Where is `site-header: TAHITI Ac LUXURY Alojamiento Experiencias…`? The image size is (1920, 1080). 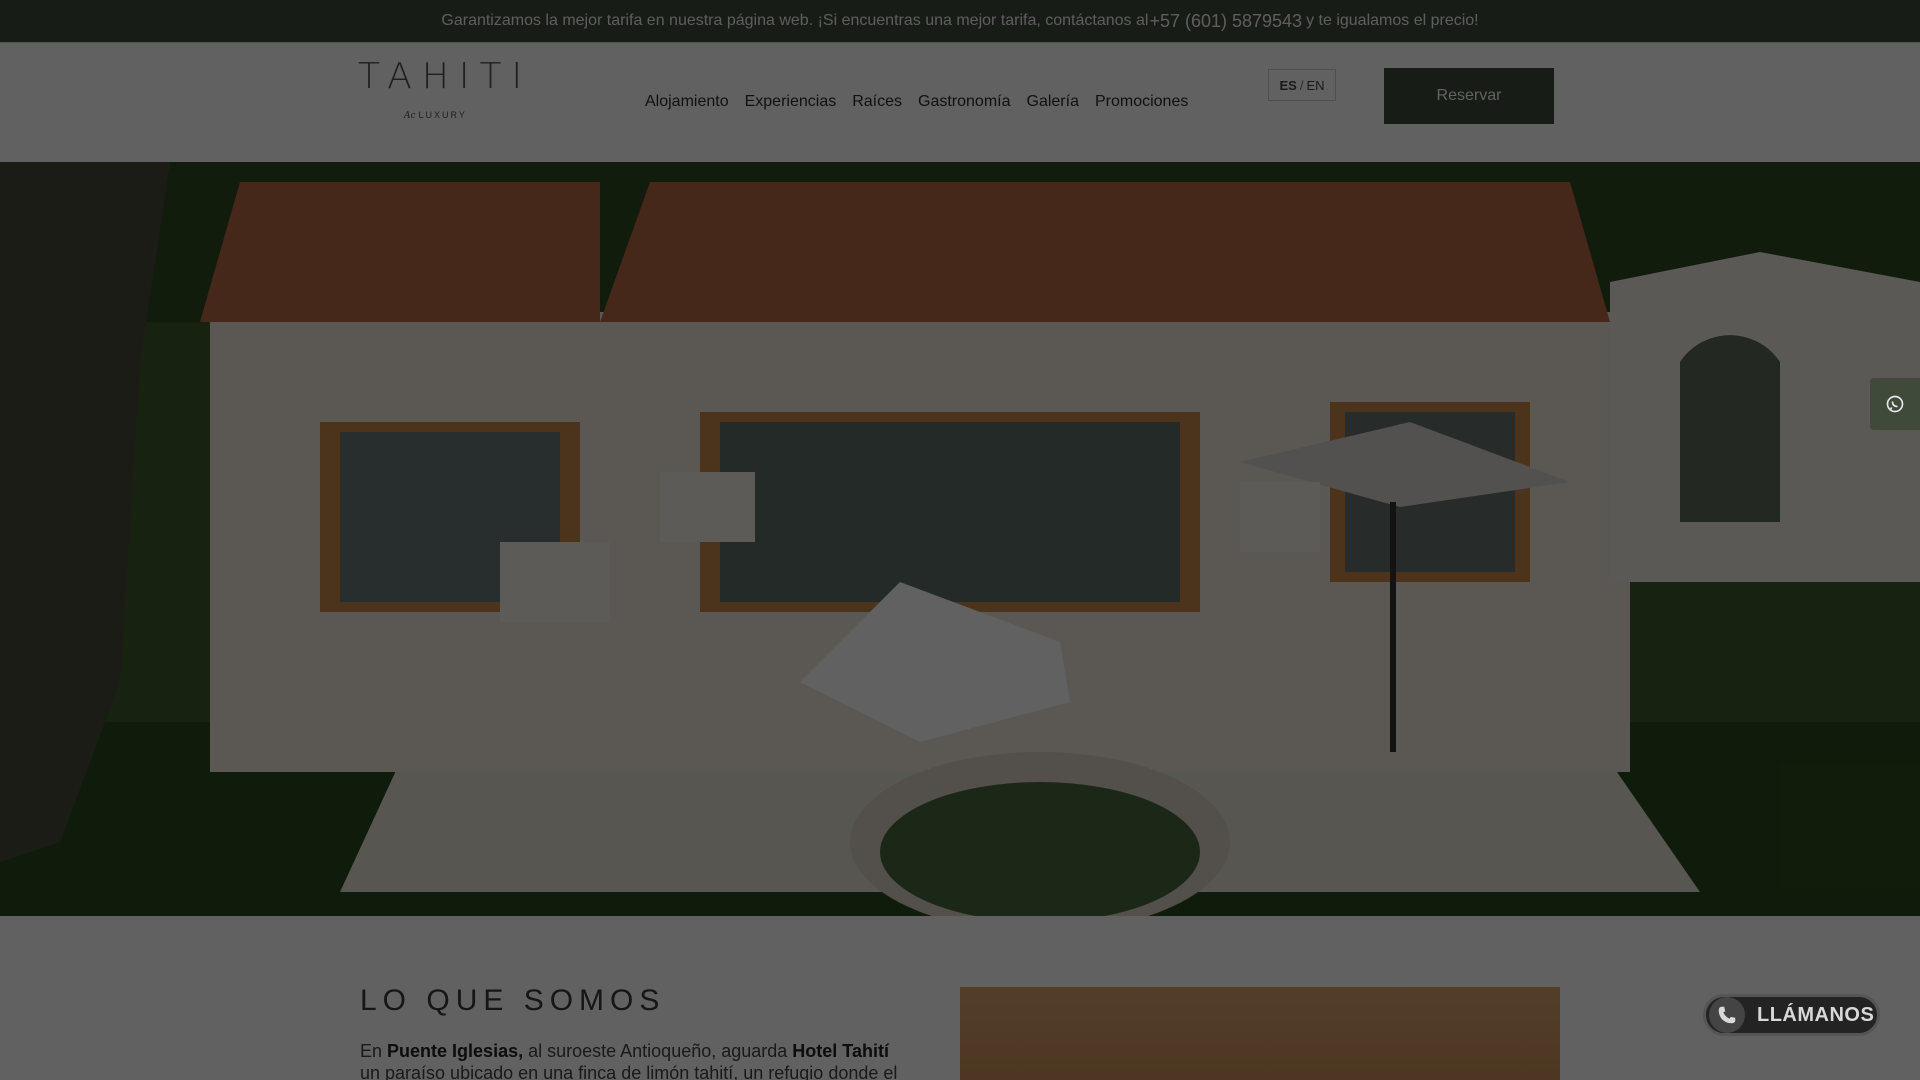
site-header: TAHITI Ac LUXURY Alojamiento Experiencias… is located at coordinates (960, 102).